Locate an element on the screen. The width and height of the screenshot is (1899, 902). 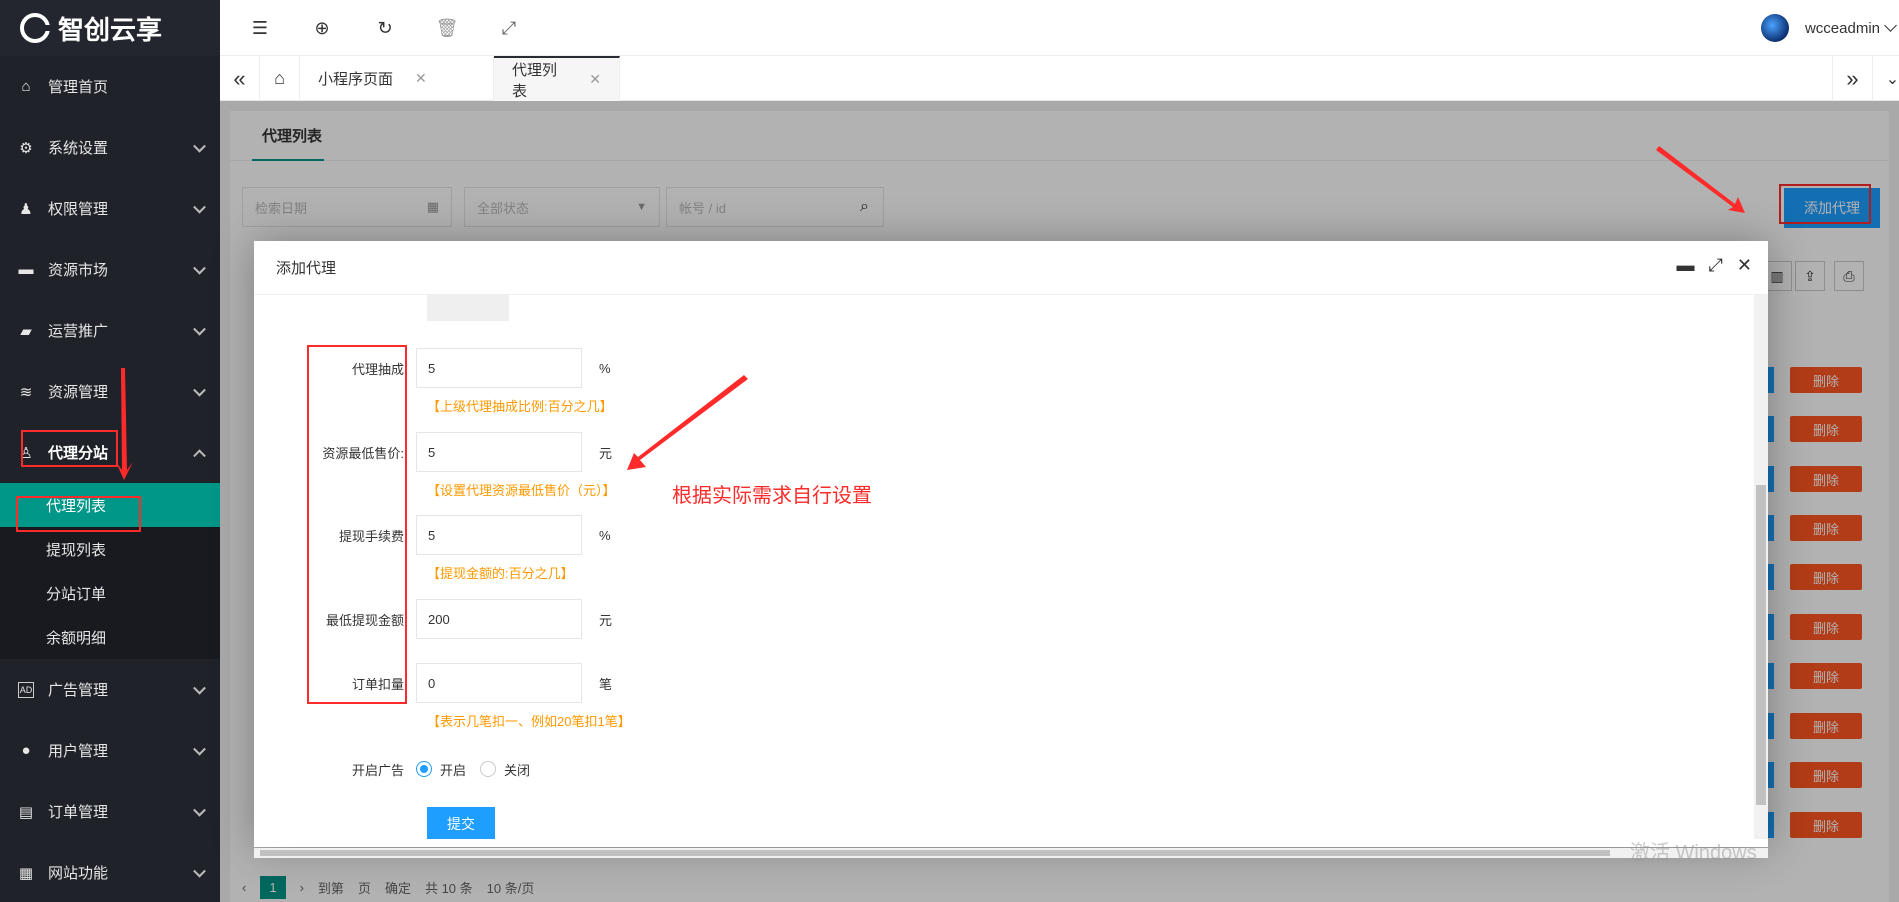
annotation-arrow-down is located at coordinates (124, 424).